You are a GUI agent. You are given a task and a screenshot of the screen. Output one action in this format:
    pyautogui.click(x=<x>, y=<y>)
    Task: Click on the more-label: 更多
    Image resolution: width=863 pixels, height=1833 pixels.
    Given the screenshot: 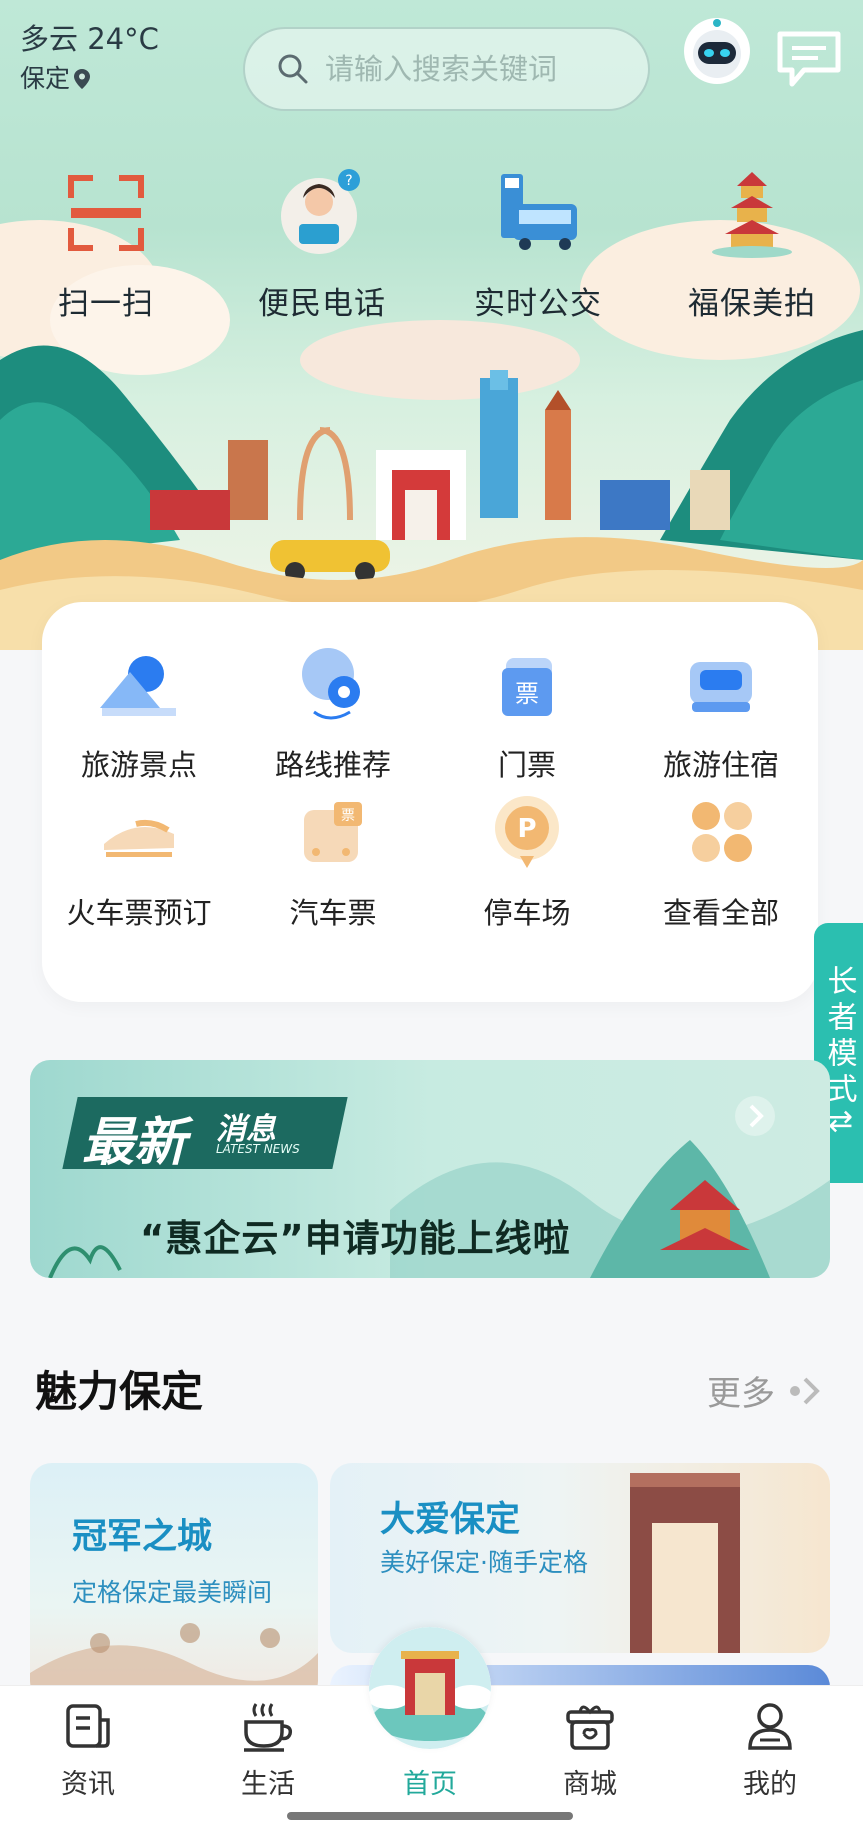 What is the action you would take?
    pyautogui.click(x=741, y=1394)
    